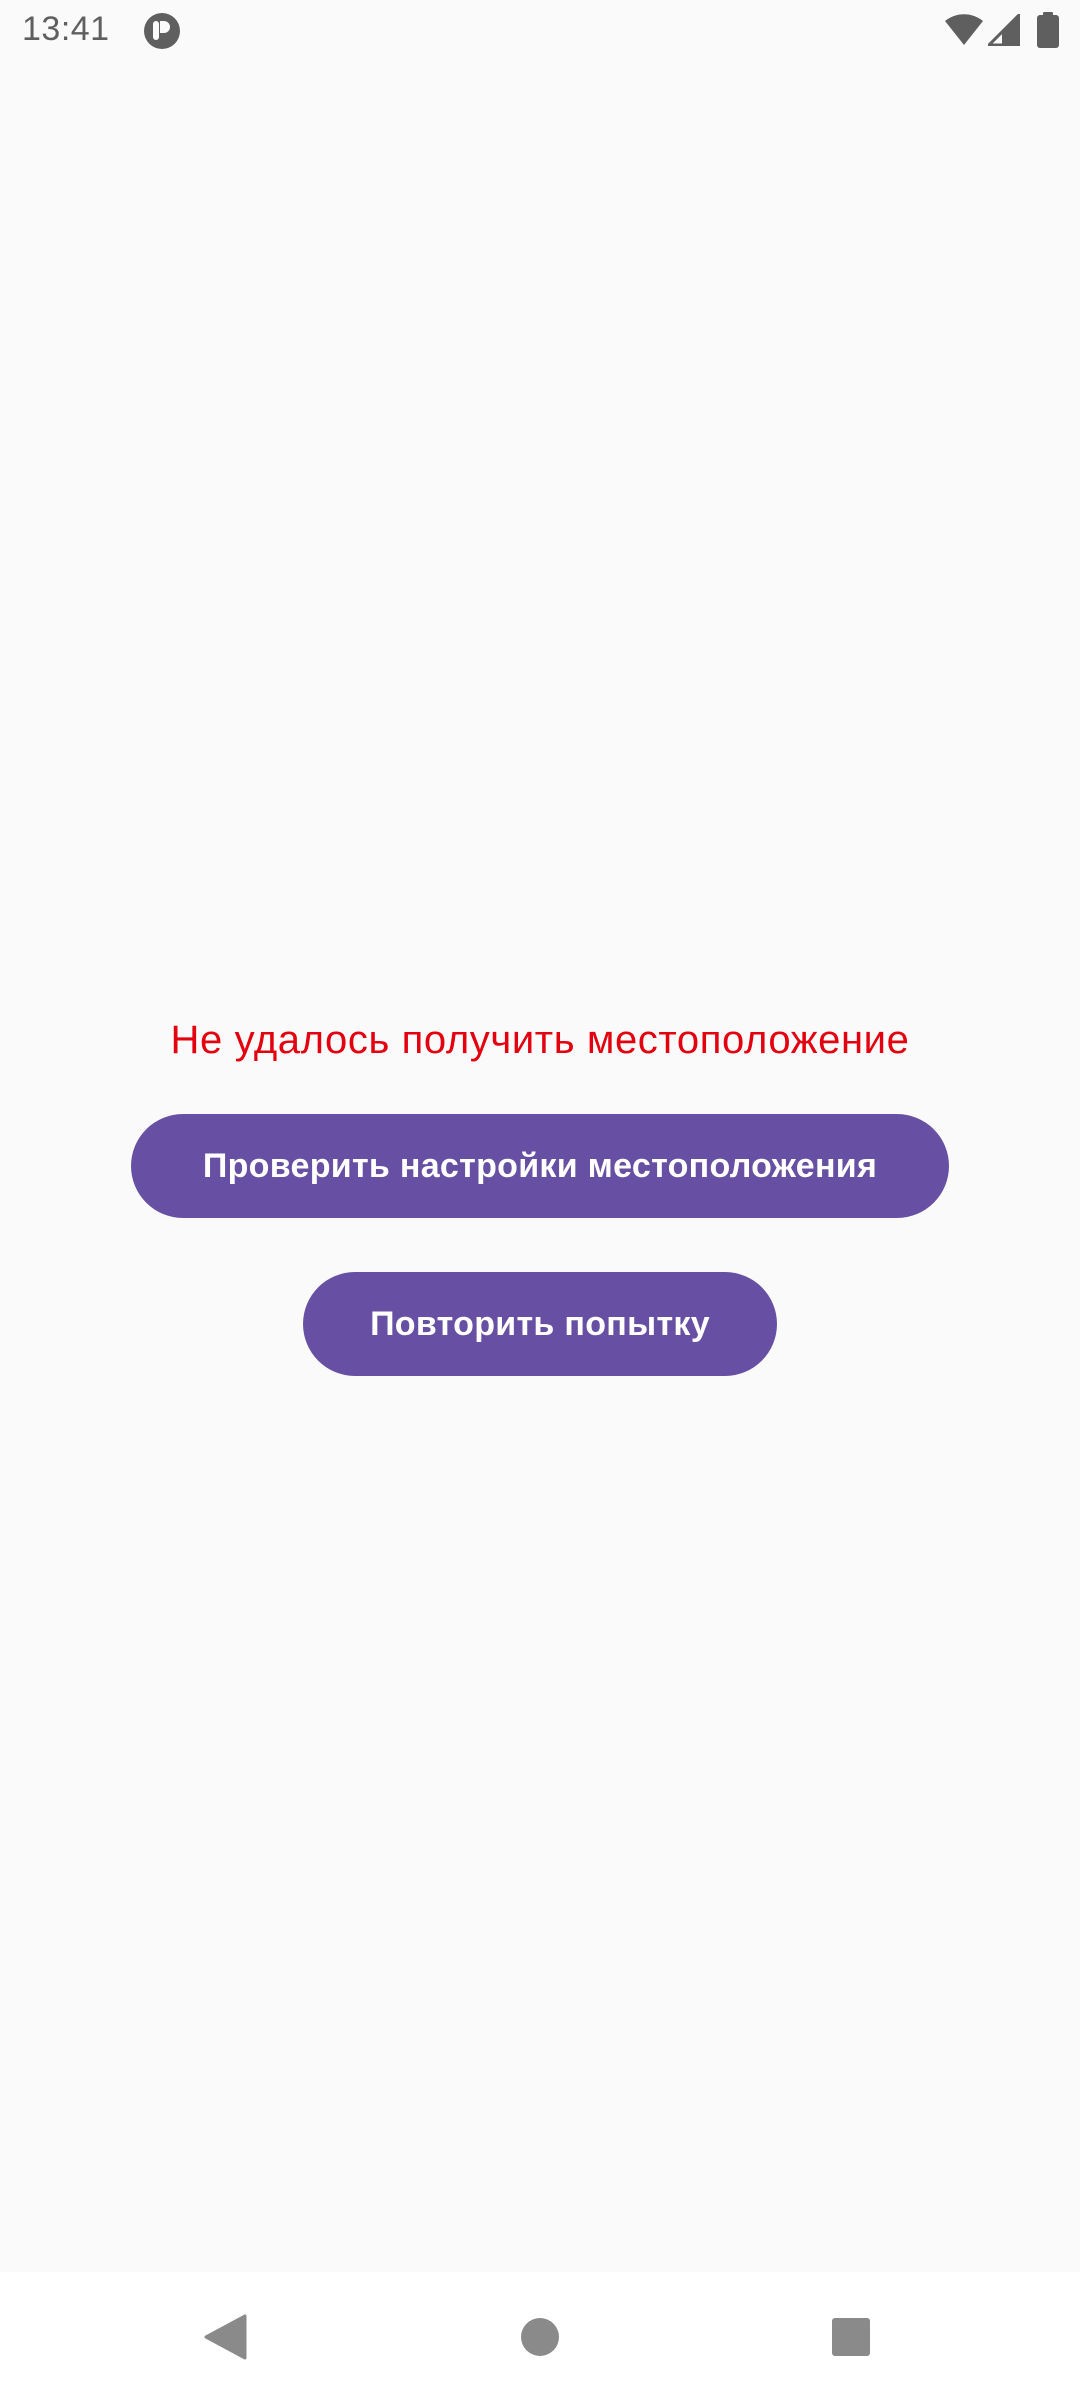 Image resolution: width=1080 pixels, height=2400 pixels. I want to click on status-time: 13:41, so click(66, 29).